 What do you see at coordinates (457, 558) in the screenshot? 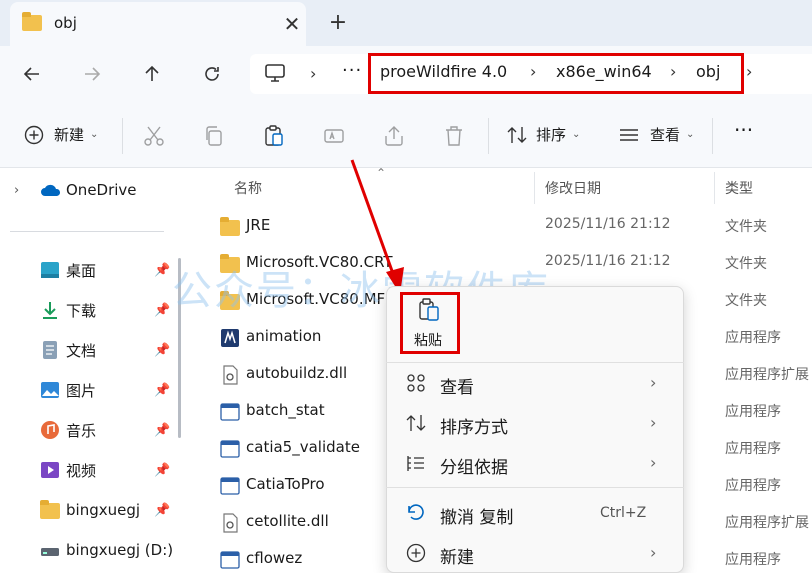
I see `menu-item-label: 新建` at bounding box center [457, 558].